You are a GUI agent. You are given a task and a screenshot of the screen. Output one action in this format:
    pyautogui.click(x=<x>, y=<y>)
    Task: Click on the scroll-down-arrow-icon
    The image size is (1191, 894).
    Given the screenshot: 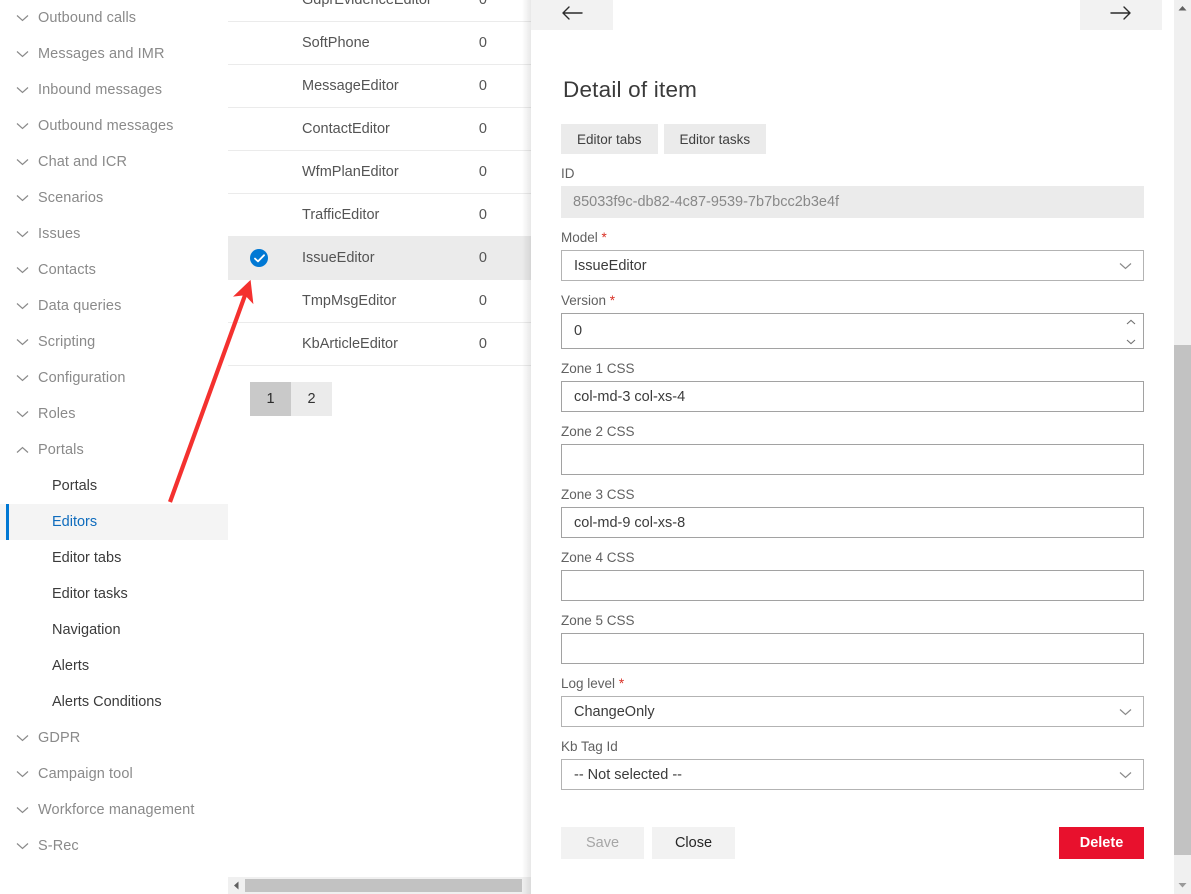 What is the action you would take?
    pyautogui.click(x=1182, y=885)
    